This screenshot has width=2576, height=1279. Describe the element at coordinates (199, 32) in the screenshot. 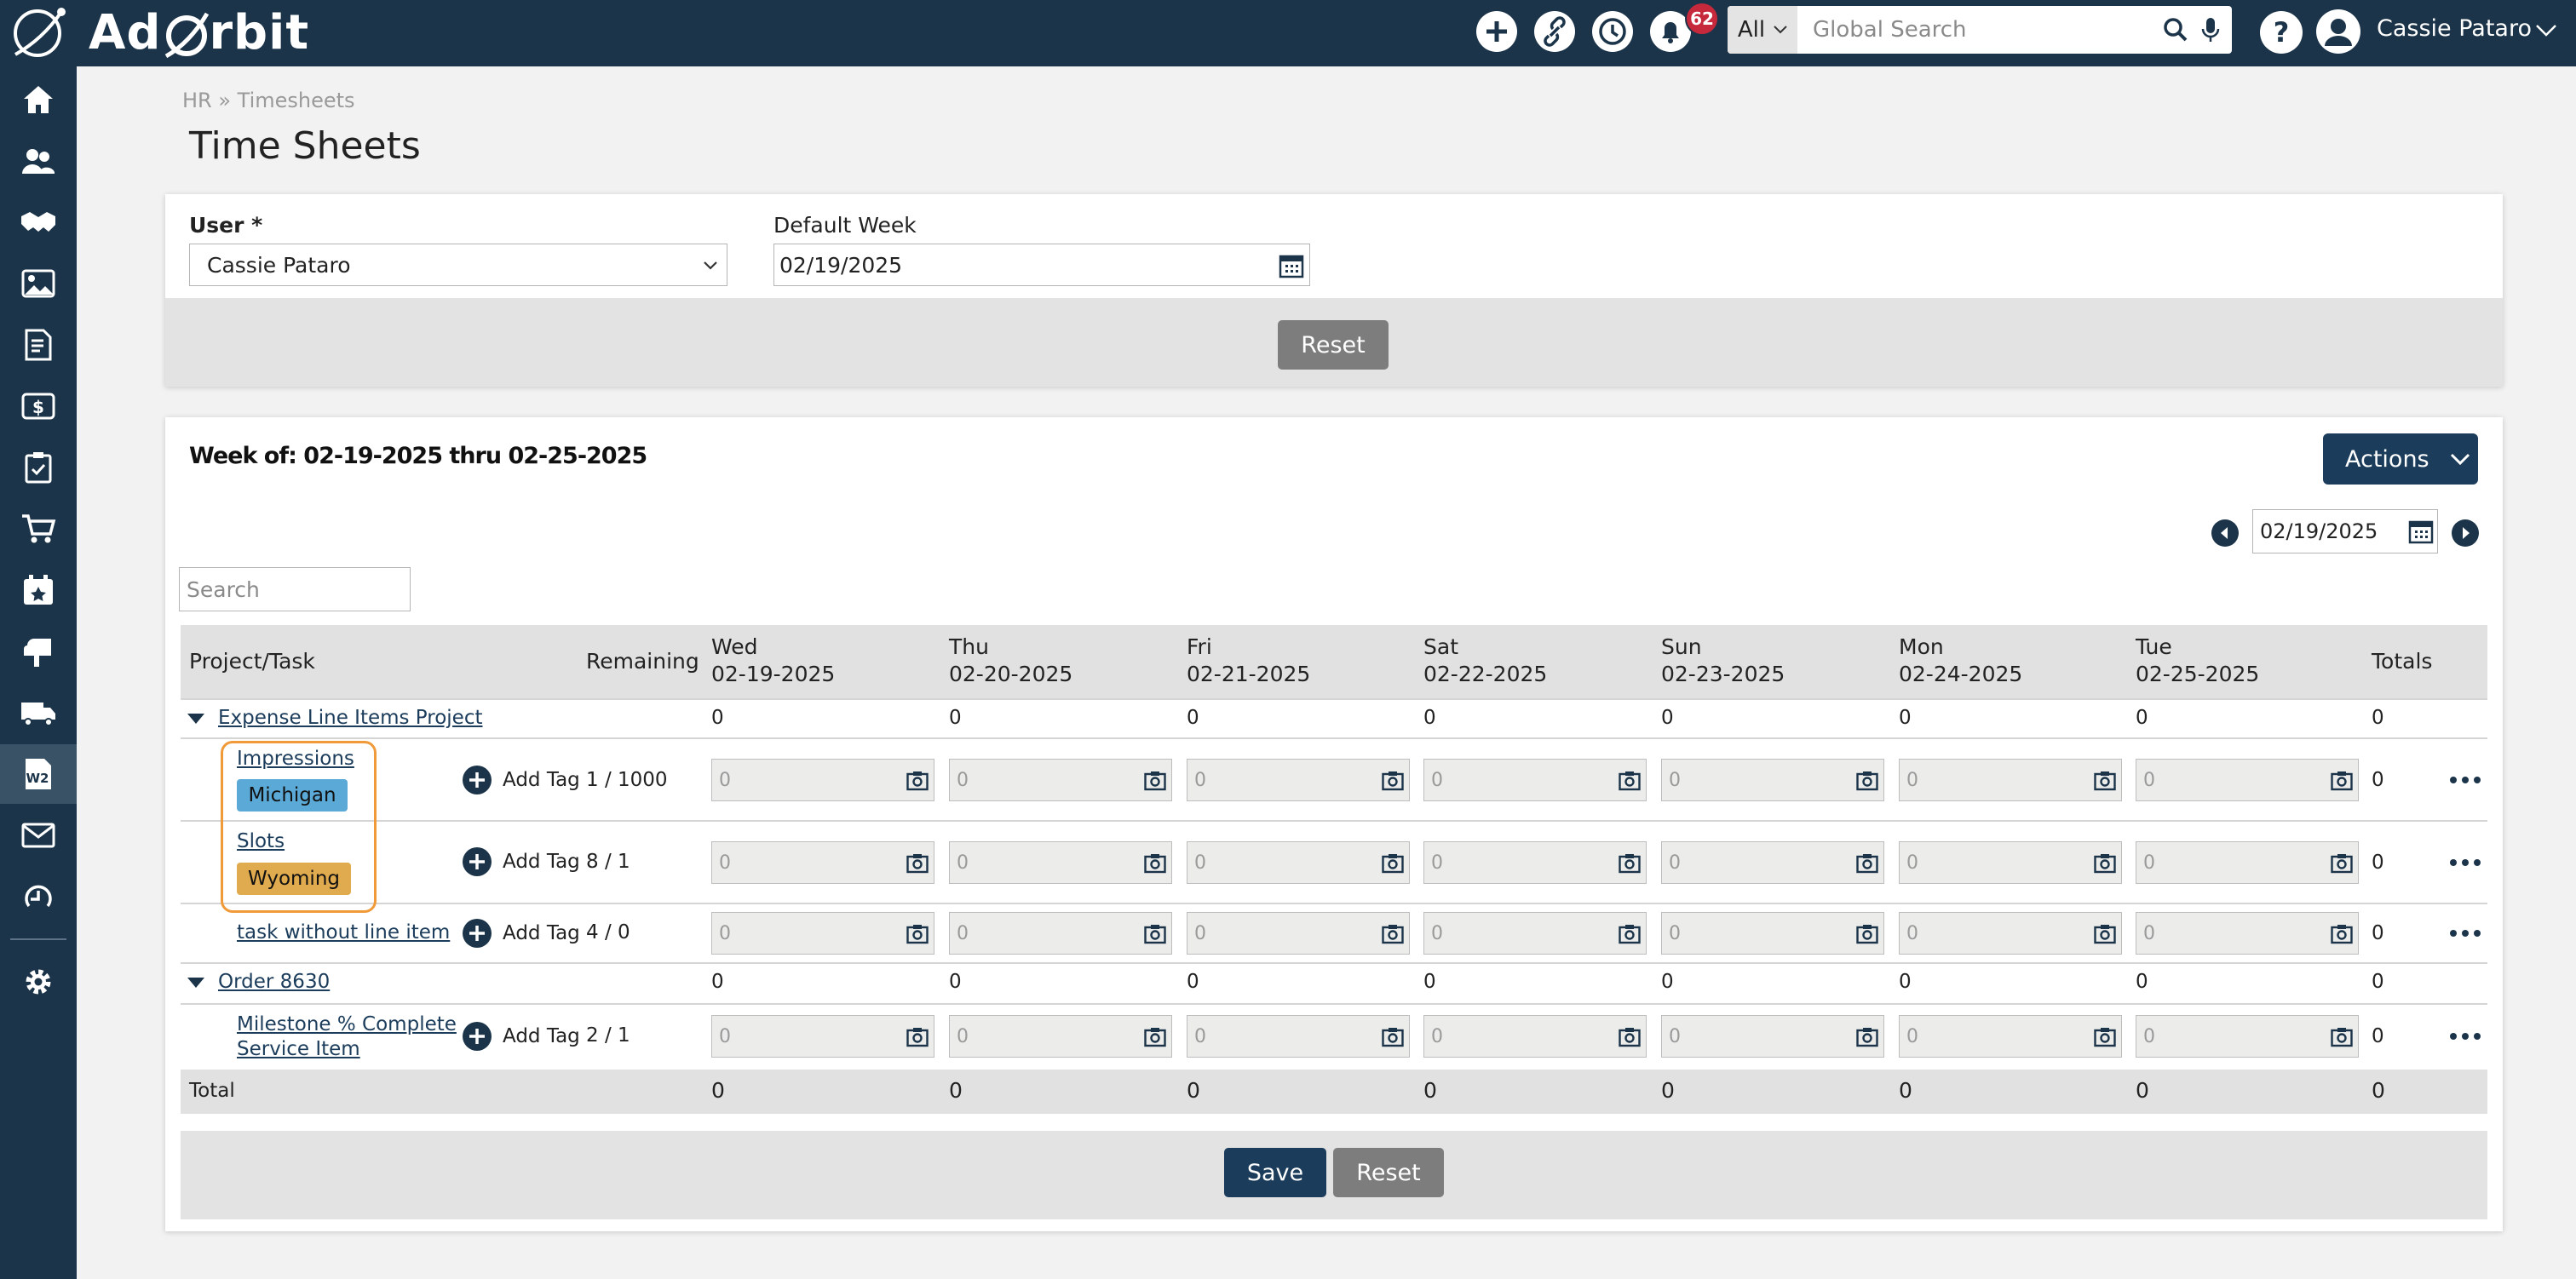

I see `brand-logo: Ad rbit` at that location.